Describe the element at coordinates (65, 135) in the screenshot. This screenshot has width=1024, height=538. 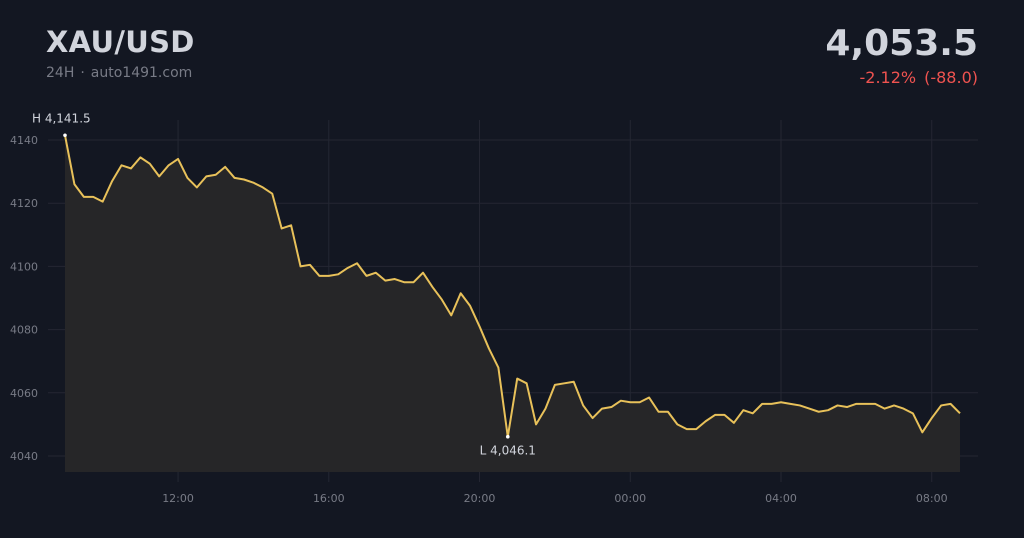
I see `high-marker` at that location.